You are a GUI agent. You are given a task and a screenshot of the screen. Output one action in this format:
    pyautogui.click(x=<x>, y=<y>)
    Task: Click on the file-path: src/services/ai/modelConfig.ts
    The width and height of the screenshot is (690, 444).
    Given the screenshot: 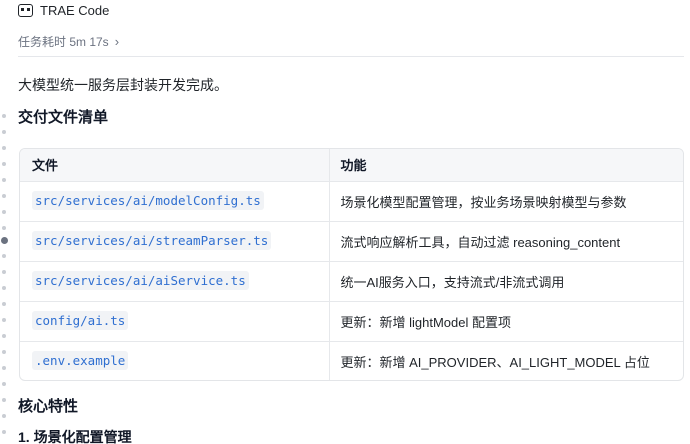 What is the action you would take?
    pyautogui.click(x=148, y=200)
    